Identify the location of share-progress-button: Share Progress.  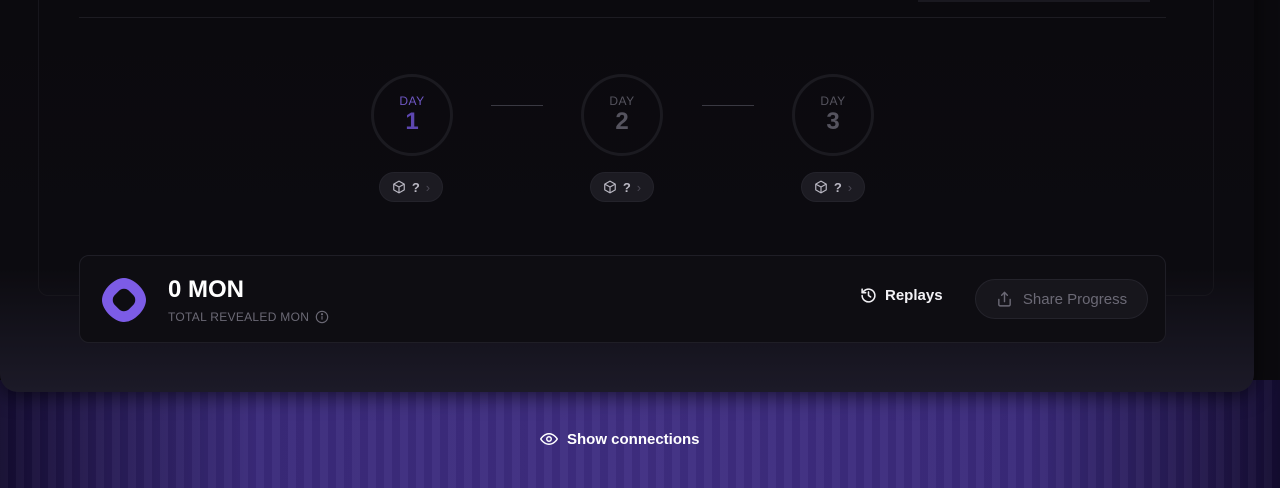
(1061, 299).